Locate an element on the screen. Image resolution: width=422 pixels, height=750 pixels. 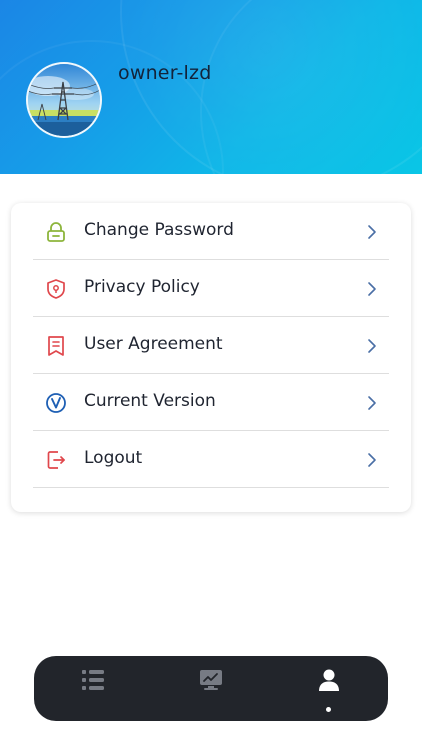
menu-item-user-agreement: User Agreement is located at coordinates (211, 345).